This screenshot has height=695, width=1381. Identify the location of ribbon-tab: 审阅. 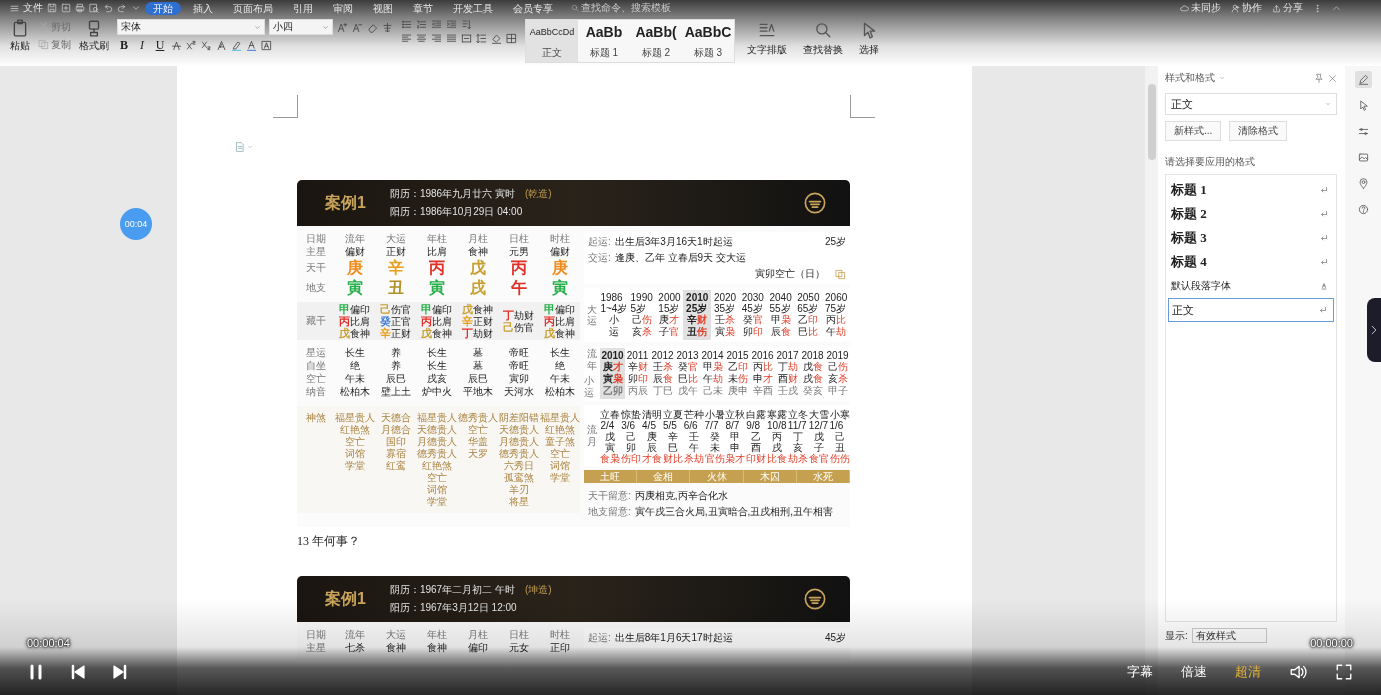
(343, 8).